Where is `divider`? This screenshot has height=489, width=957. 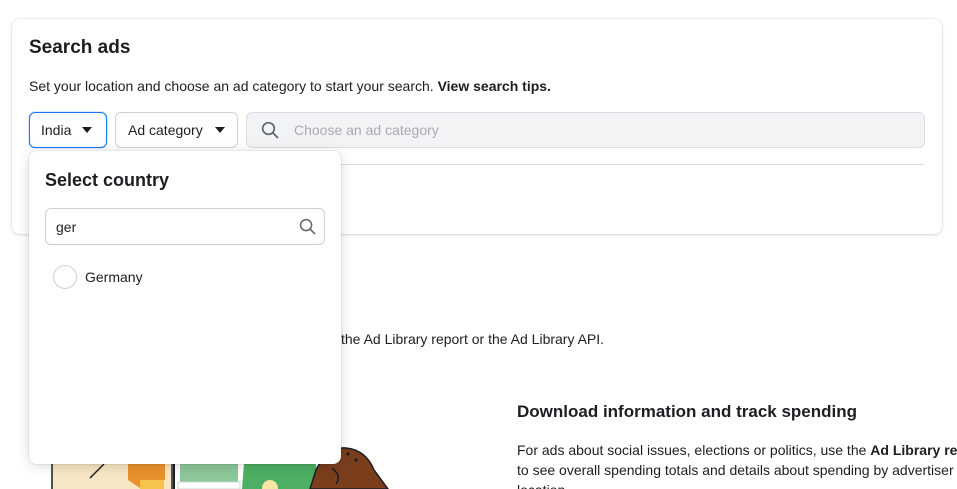
divider is located at coordinates (585, 164).